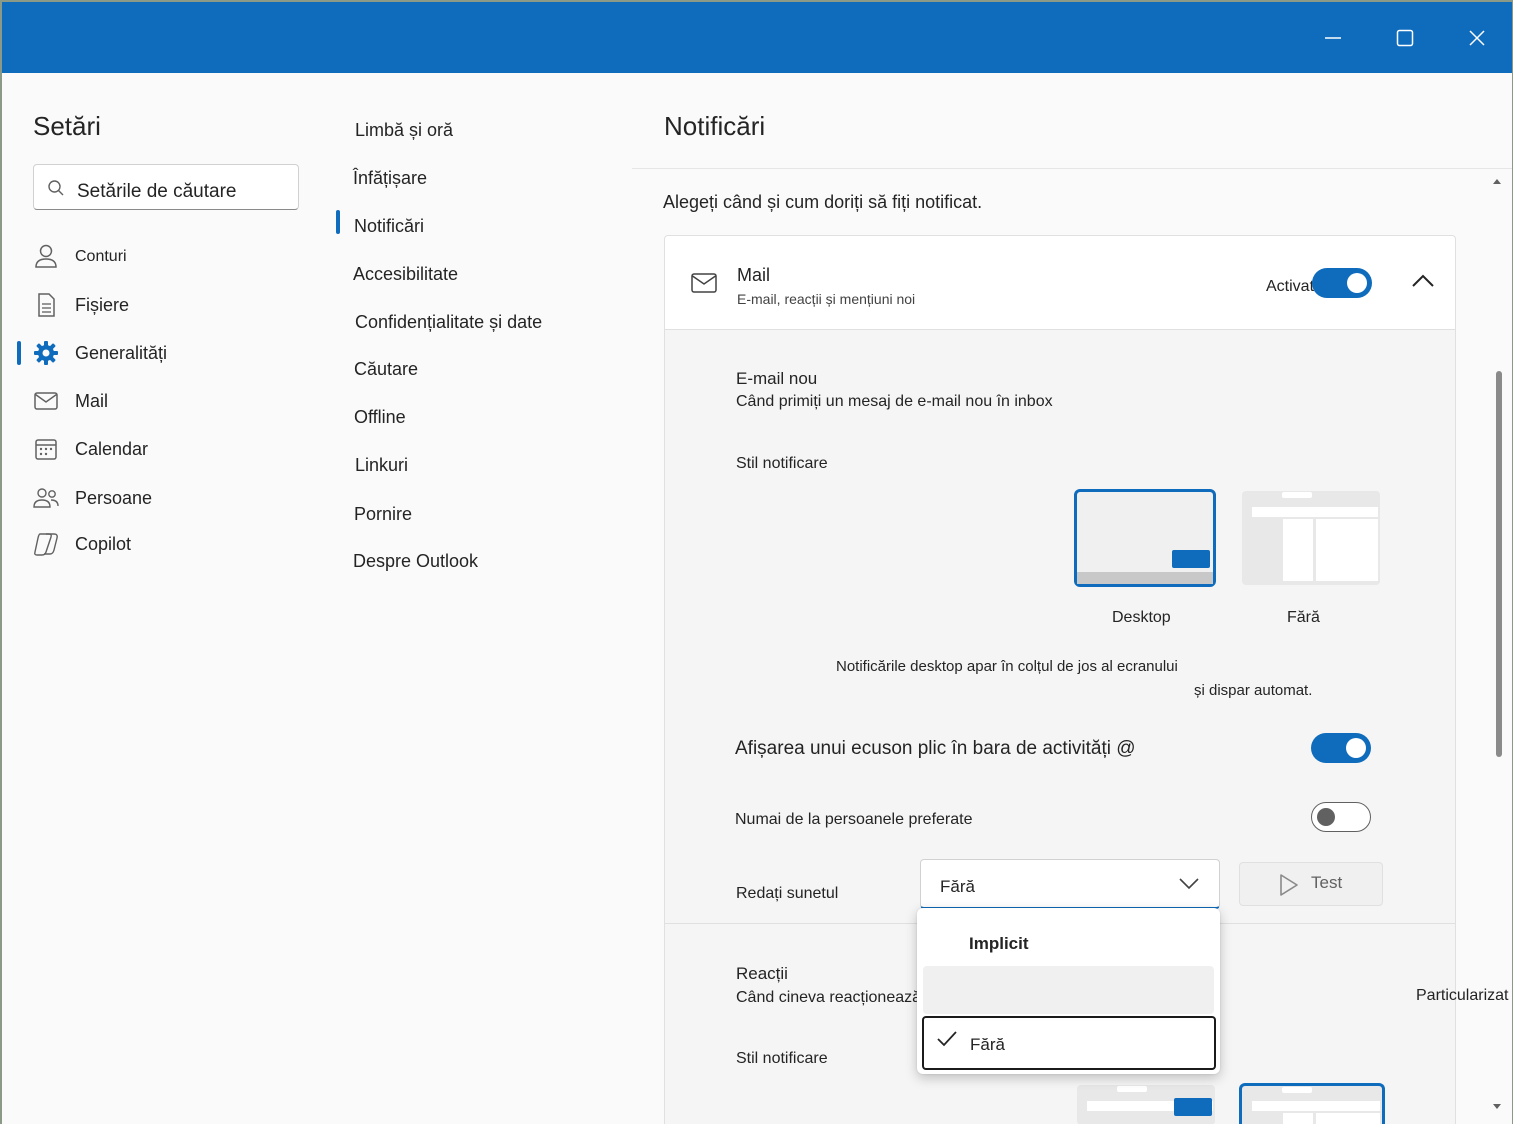 This screenshot has height=1124, width=1513. Describe the element at coordinates (177, 498) in the screenshot. I see `sidebar-item-persoane: Persoane` at that location.